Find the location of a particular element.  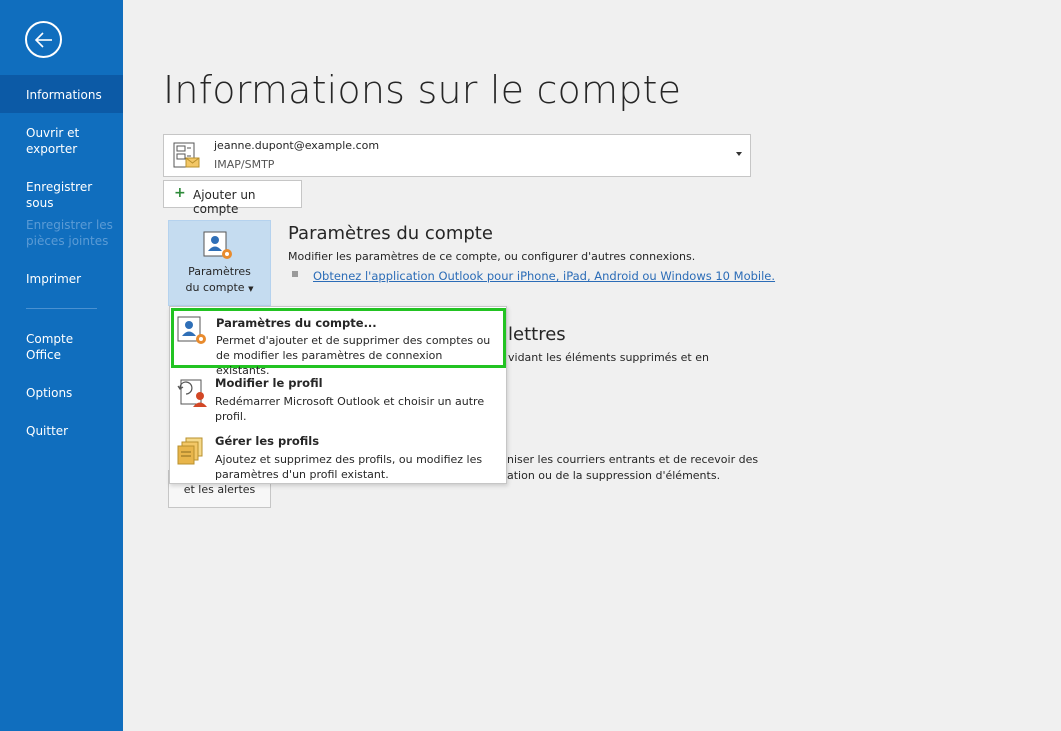

mailbox-section-title: lettres is located at coordinates (537, 334).